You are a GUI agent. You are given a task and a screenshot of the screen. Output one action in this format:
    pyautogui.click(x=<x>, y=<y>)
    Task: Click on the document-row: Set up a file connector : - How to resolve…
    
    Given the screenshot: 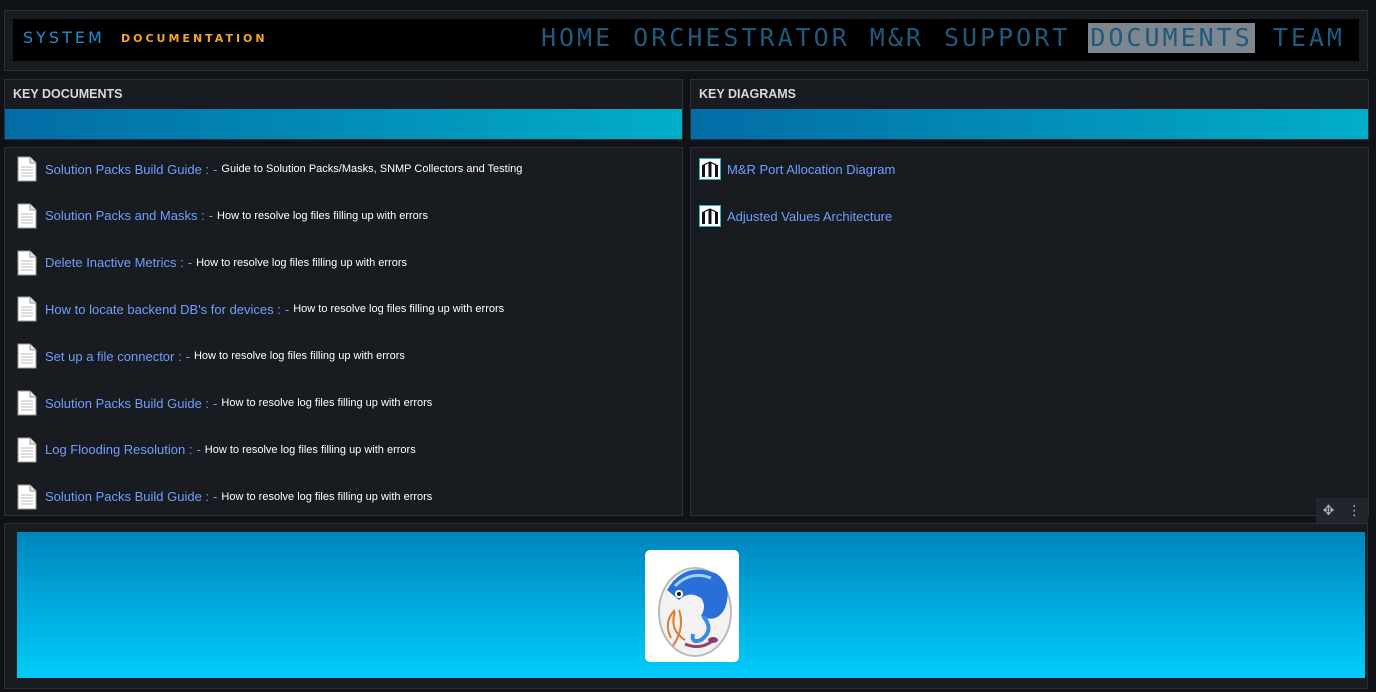 What is the action you would take?
    pyautogui.click(x=211, y=356)
    